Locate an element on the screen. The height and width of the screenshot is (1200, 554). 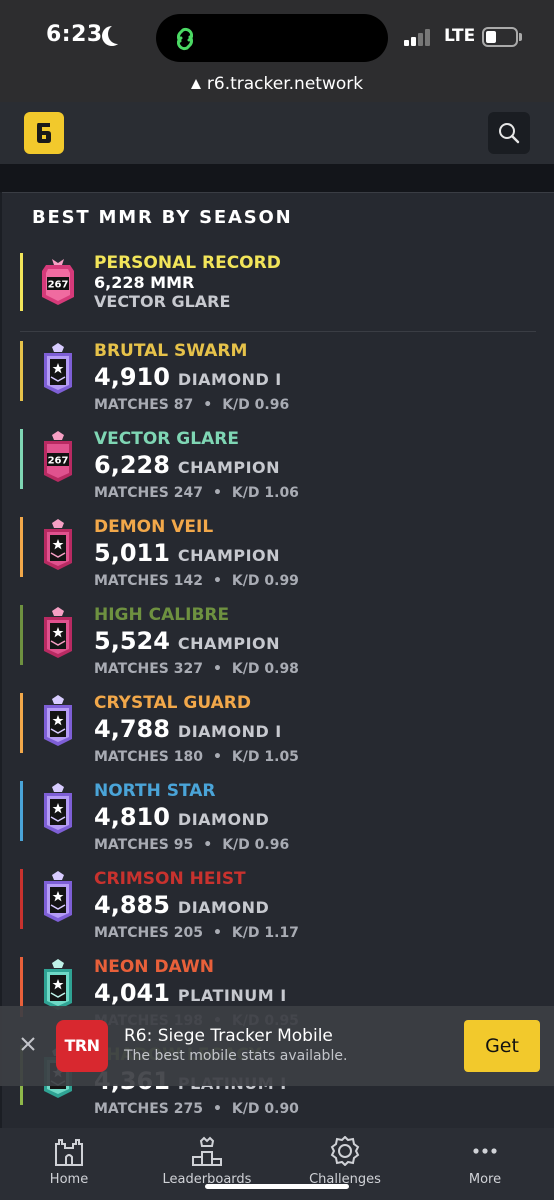
r6-logo is located at coordinates (44, 133).